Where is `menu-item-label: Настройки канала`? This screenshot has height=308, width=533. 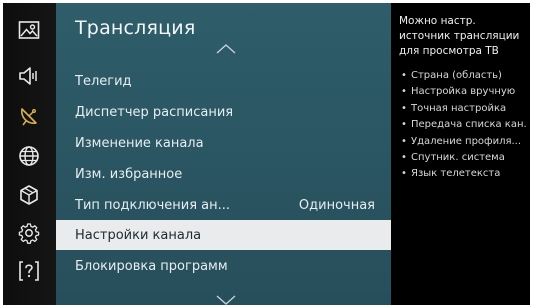
menu-item-label: Настройки канала is located at coordinates (138, 235).